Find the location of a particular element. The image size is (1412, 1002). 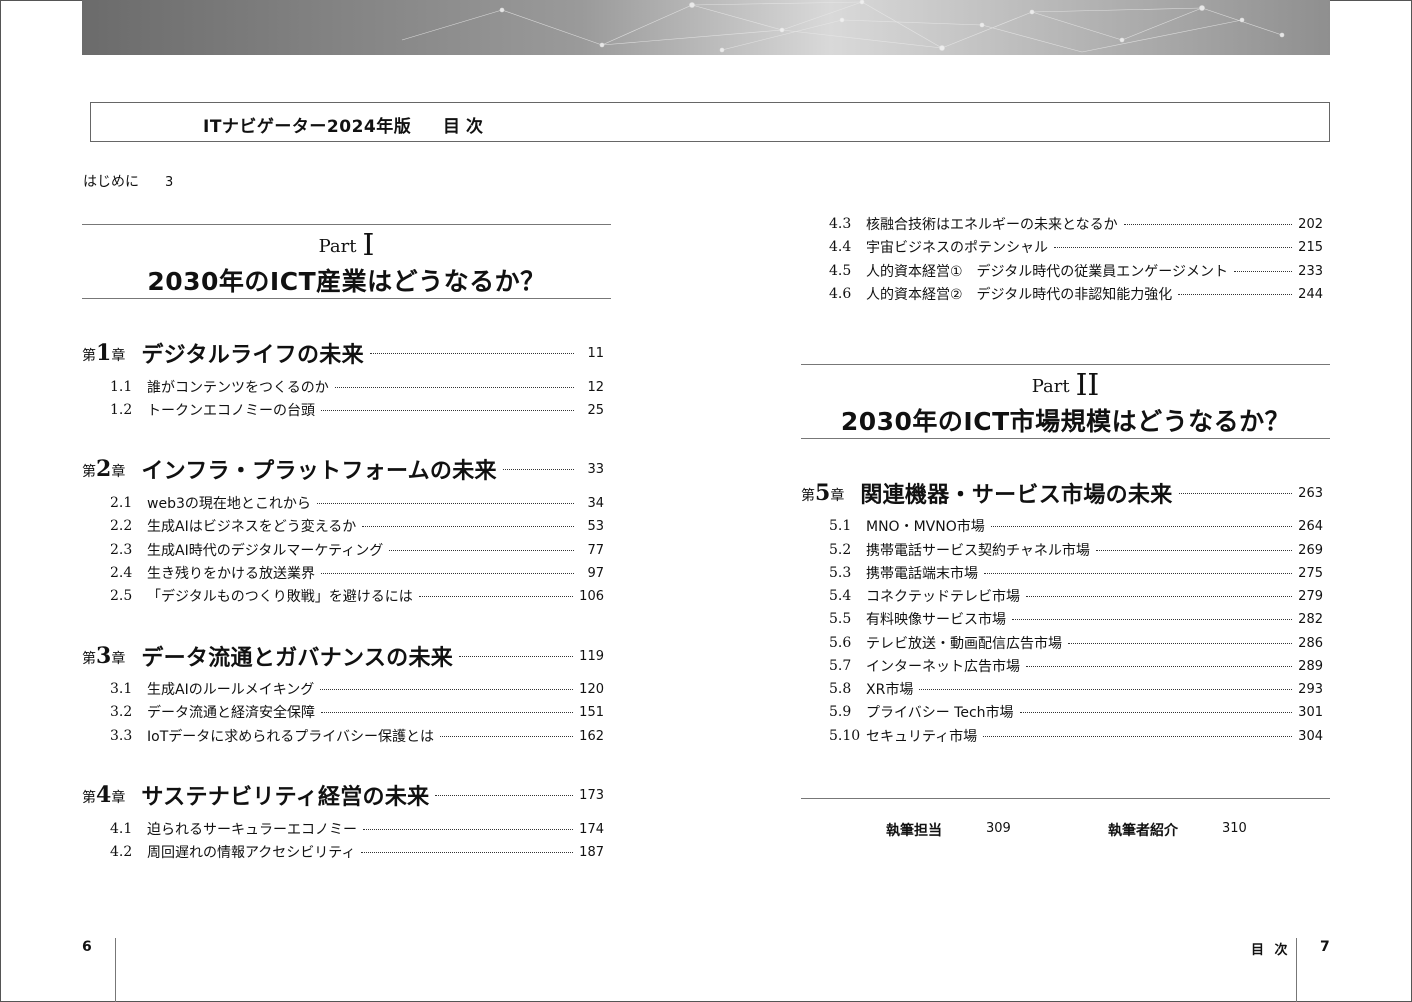

section-2-3-entry: 2.3 生成AI時代のデジタルマーケティング 77 is located at coordinates (357, 550).